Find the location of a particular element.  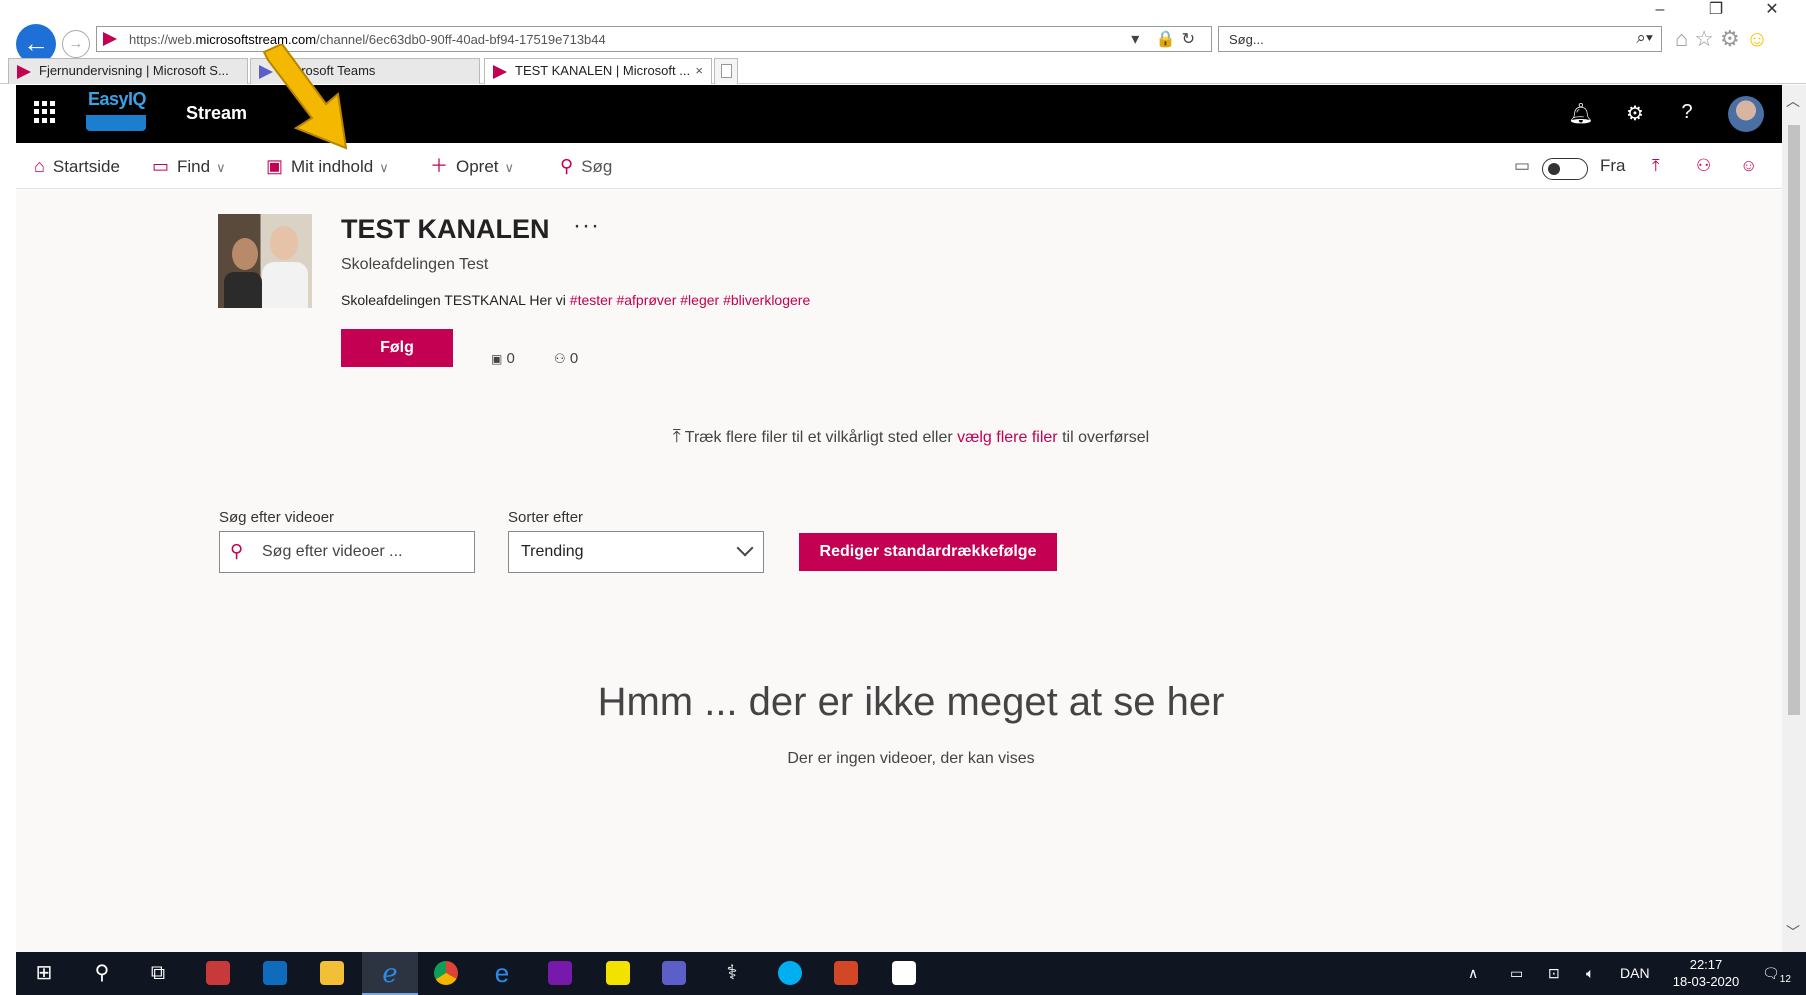

edge-app-icon: e is located at coordinates (502, 973).